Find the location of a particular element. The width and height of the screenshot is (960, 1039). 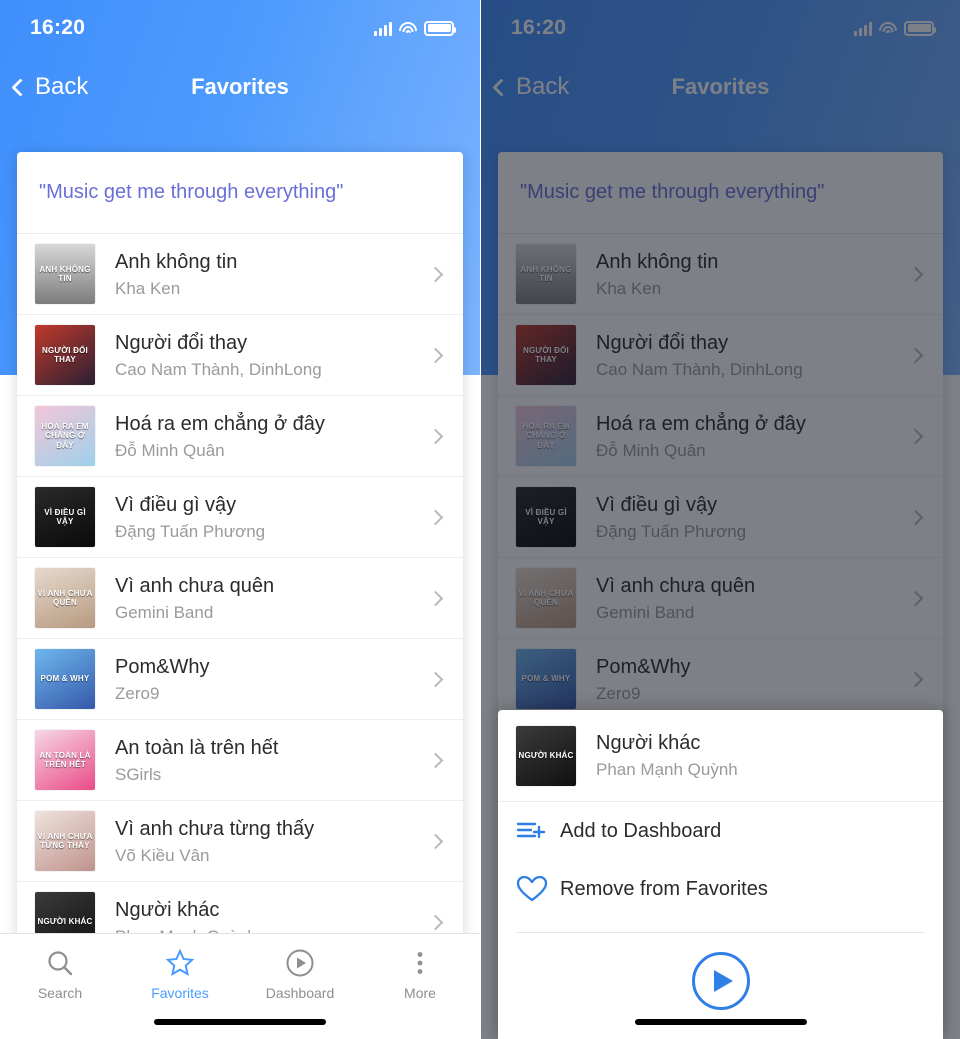

battery-icon is located at coordinates (440, 28).